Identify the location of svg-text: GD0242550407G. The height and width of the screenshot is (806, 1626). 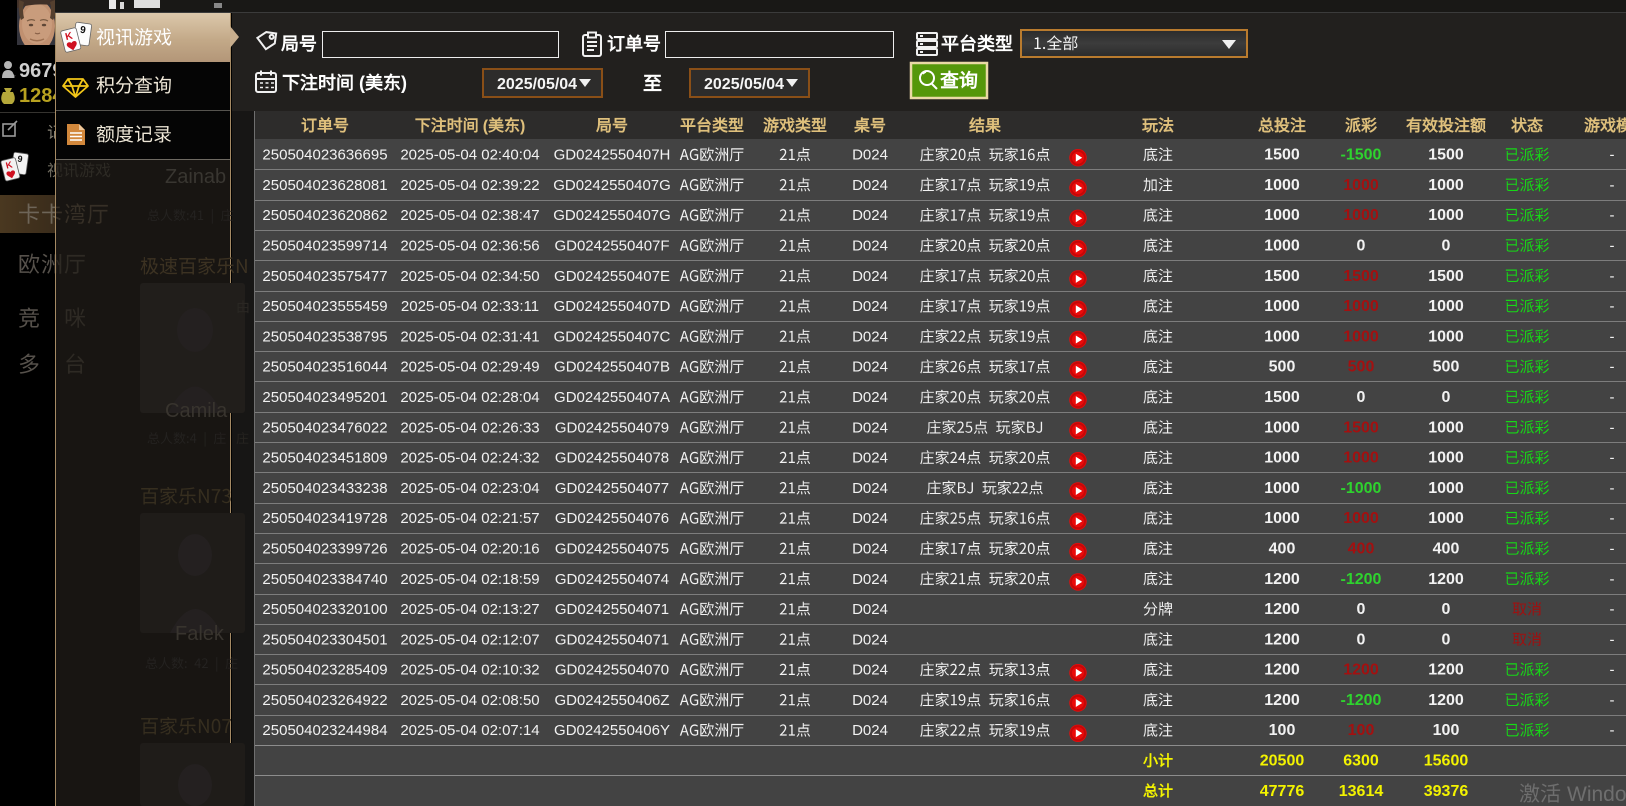
(612, 215).